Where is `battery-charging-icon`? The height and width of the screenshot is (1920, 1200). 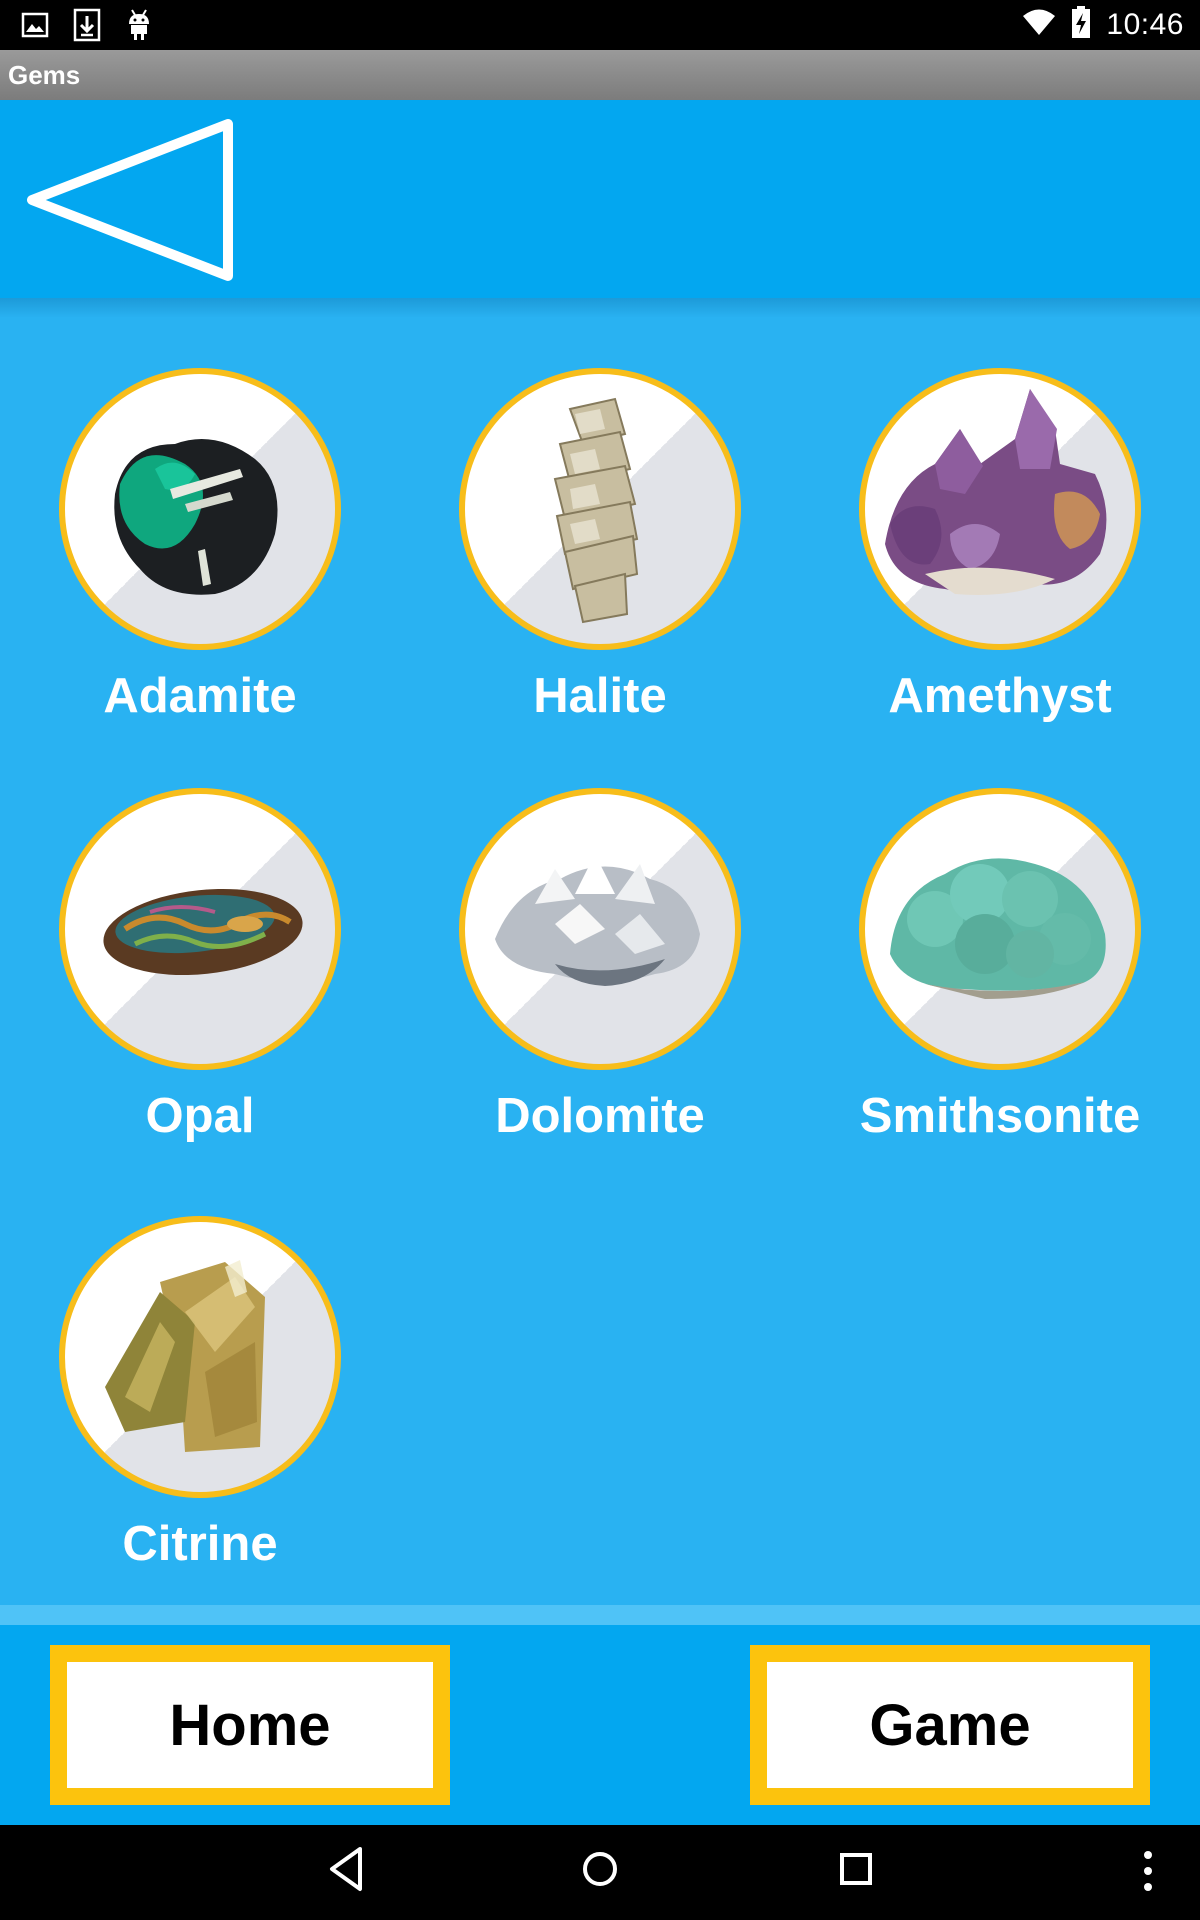
battery-charging-icon is located at coordinates (1081, 24).